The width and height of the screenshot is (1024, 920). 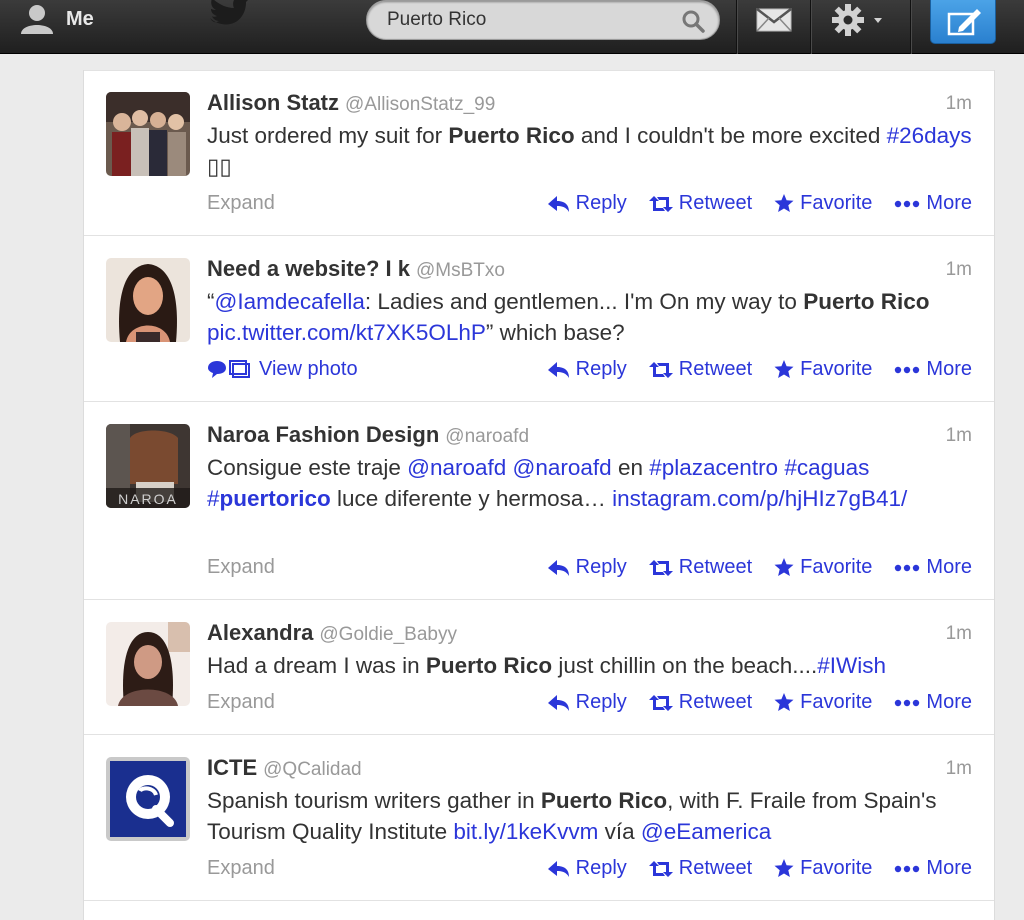 What do you see at coordinates (949, 369) in the screenshot?
I see `more-label: More` at bounding box center [949, 369].